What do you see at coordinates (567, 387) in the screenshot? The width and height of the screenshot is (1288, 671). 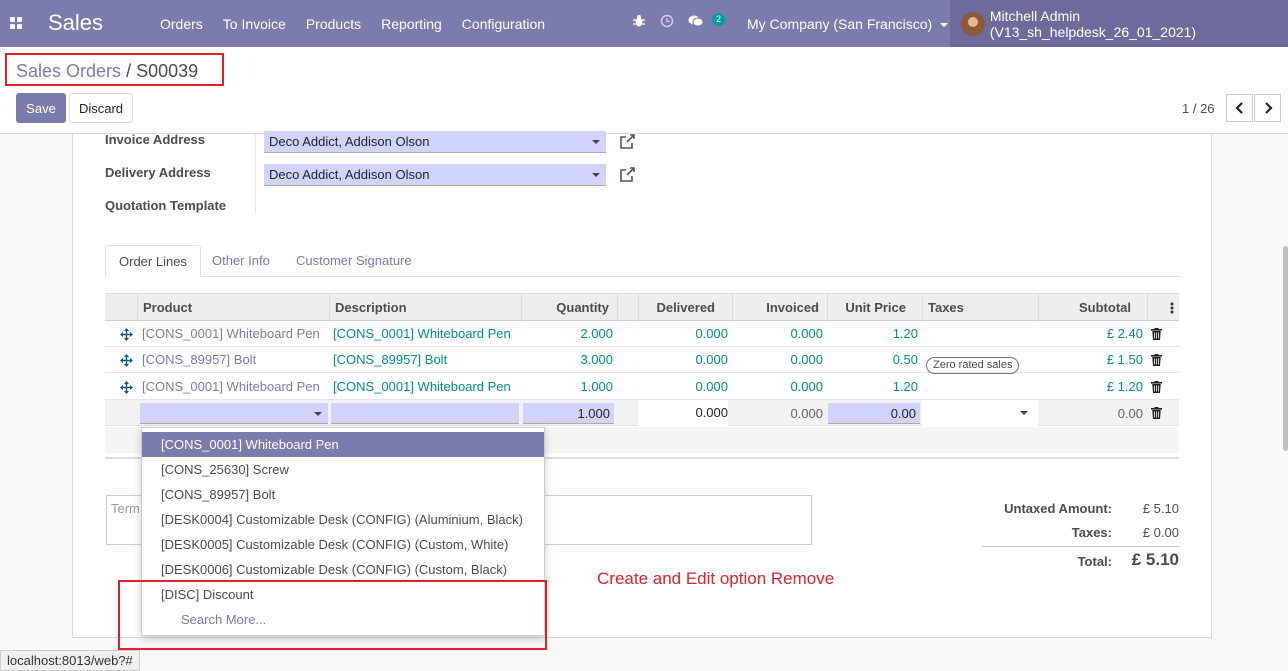 I see `row-quantity: 1.000` at bounding box center [567, 387].